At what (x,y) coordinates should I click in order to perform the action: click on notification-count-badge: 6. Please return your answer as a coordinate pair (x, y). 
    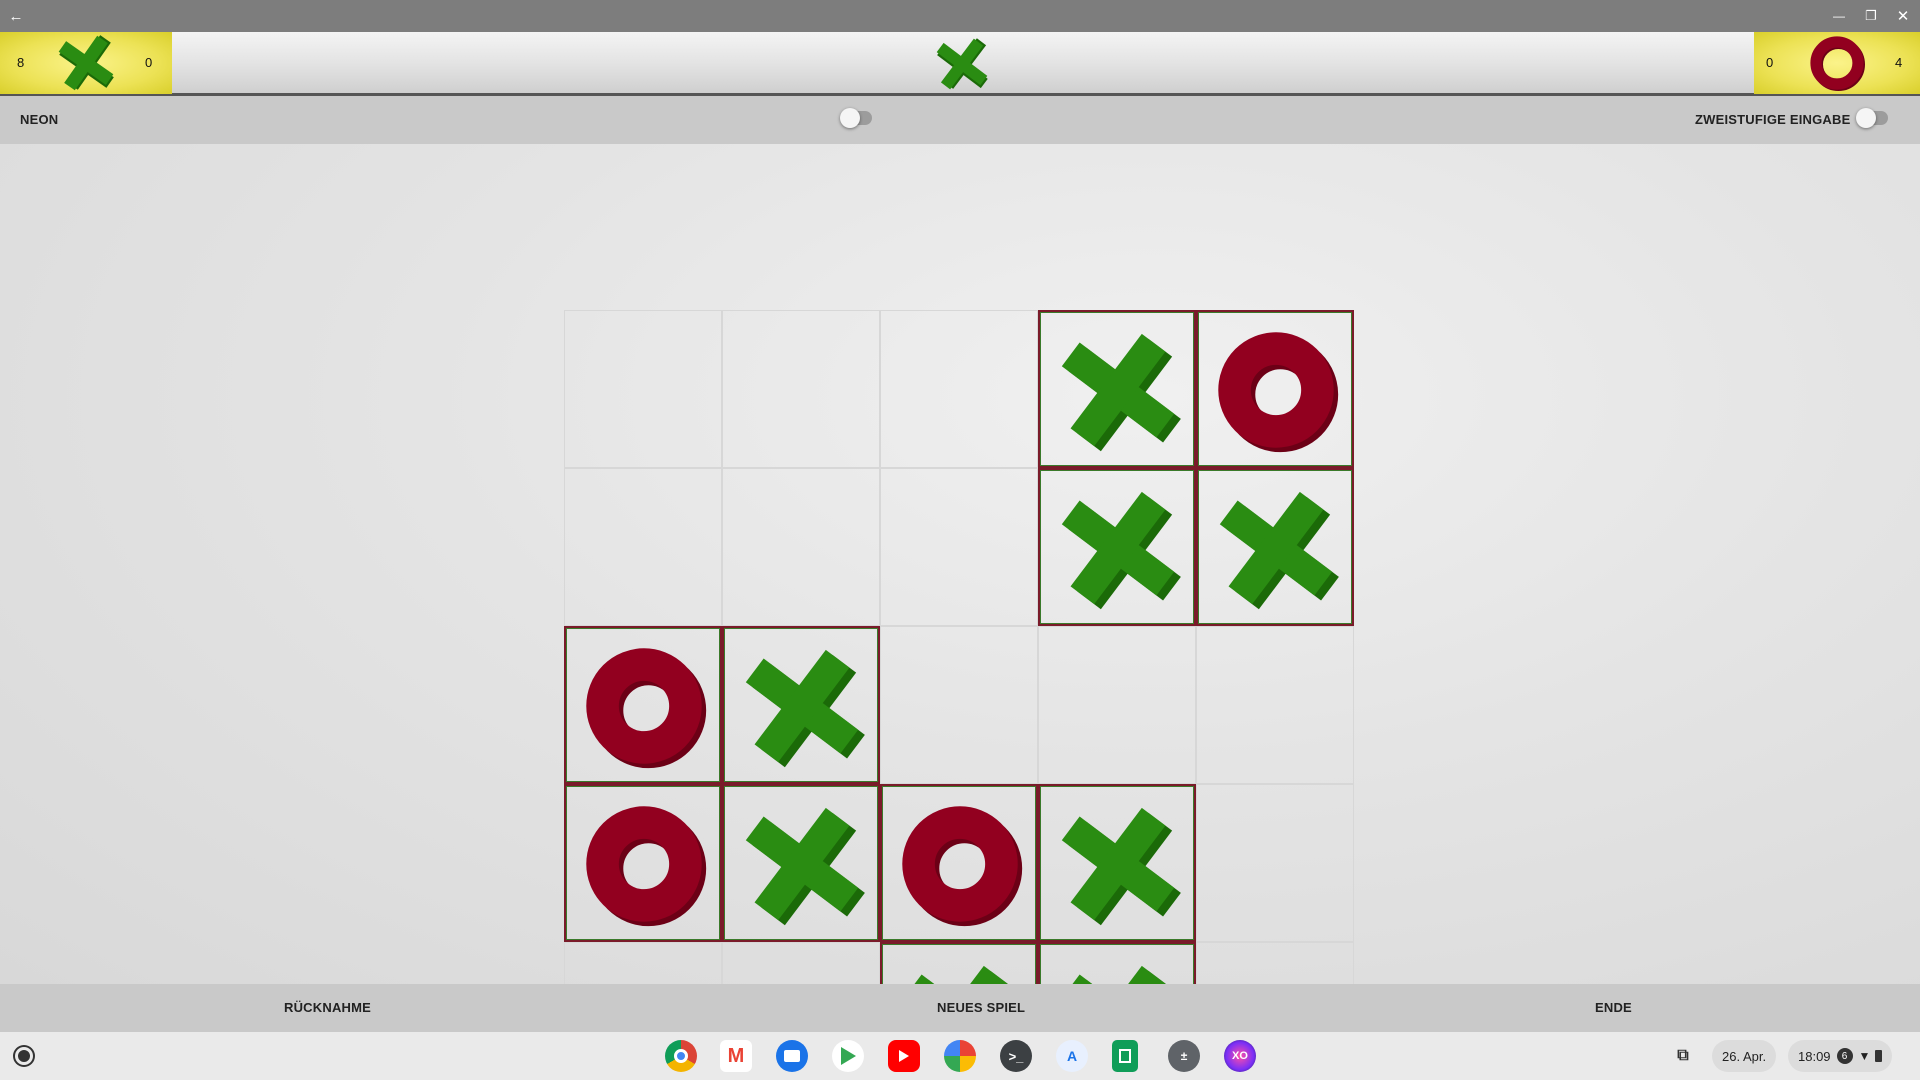
    Looking at the image, I should click on (1844, 1056).